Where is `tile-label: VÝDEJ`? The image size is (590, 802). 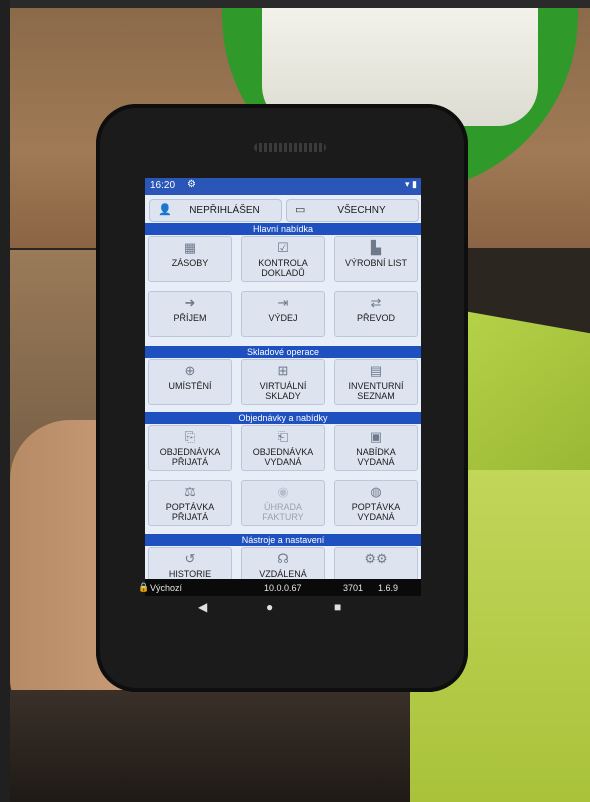 tile-label: VÝDEJ is located at coordinates (283, 318).